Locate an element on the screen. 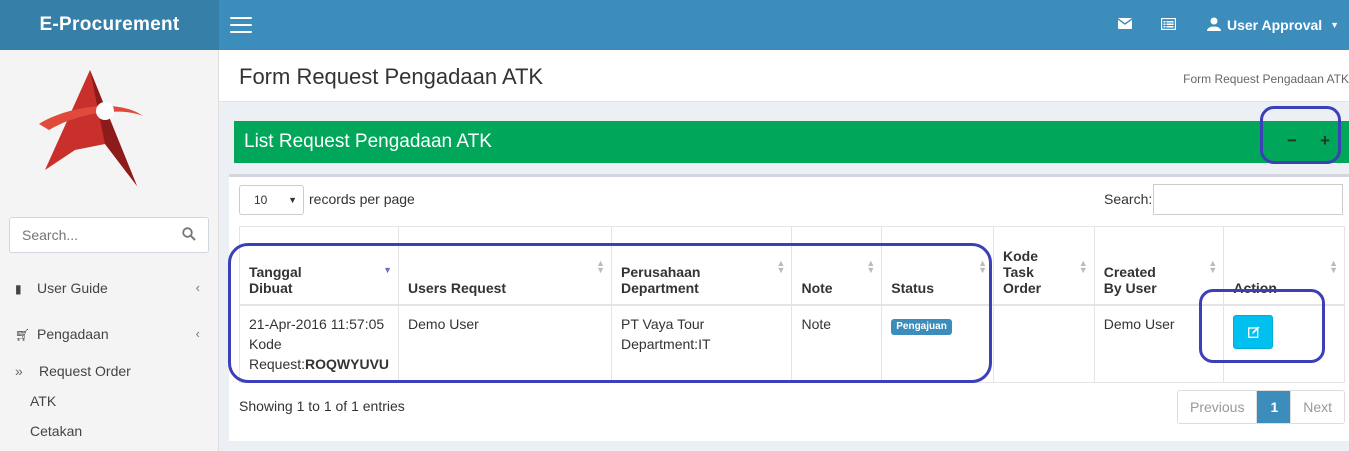 The height and width of the screenshot is (451, 1349). cell-task-order is located at coordinates (1043, 343).